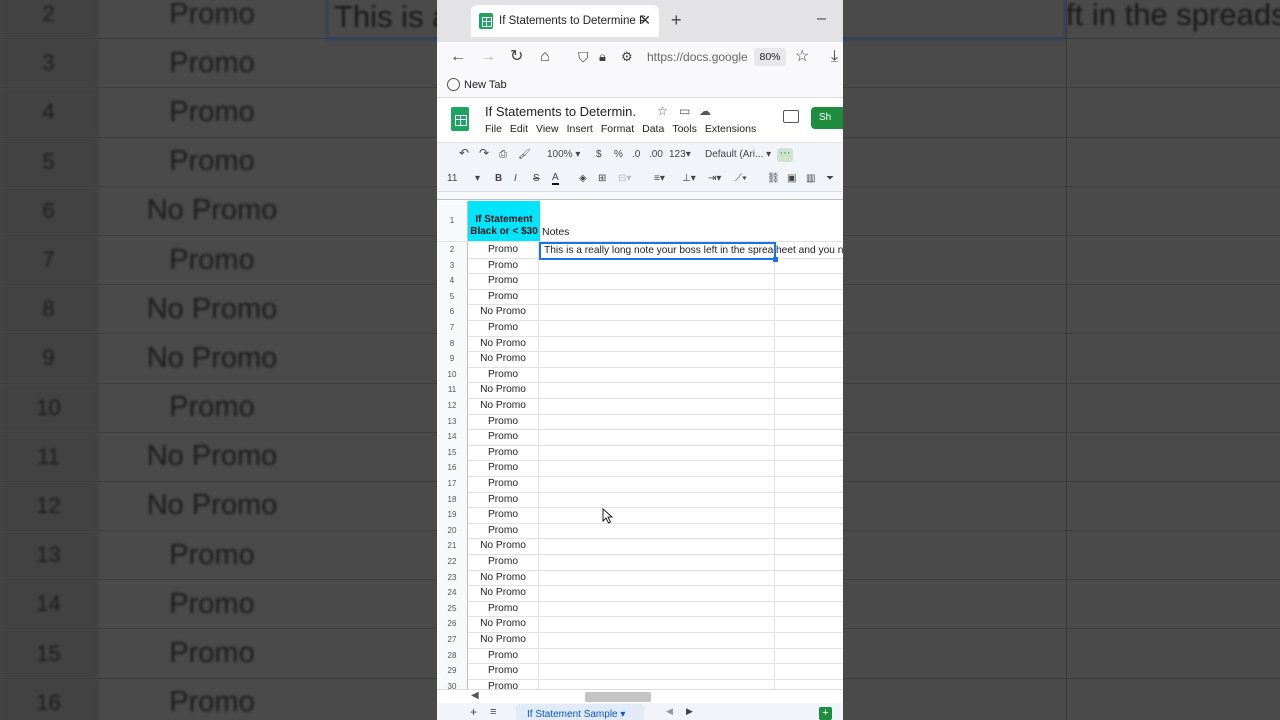  What do you see at coordinates (810, 179) in the screenshot?
I see `insert-chart-icon: ▥` at bounding box center [810, 179].